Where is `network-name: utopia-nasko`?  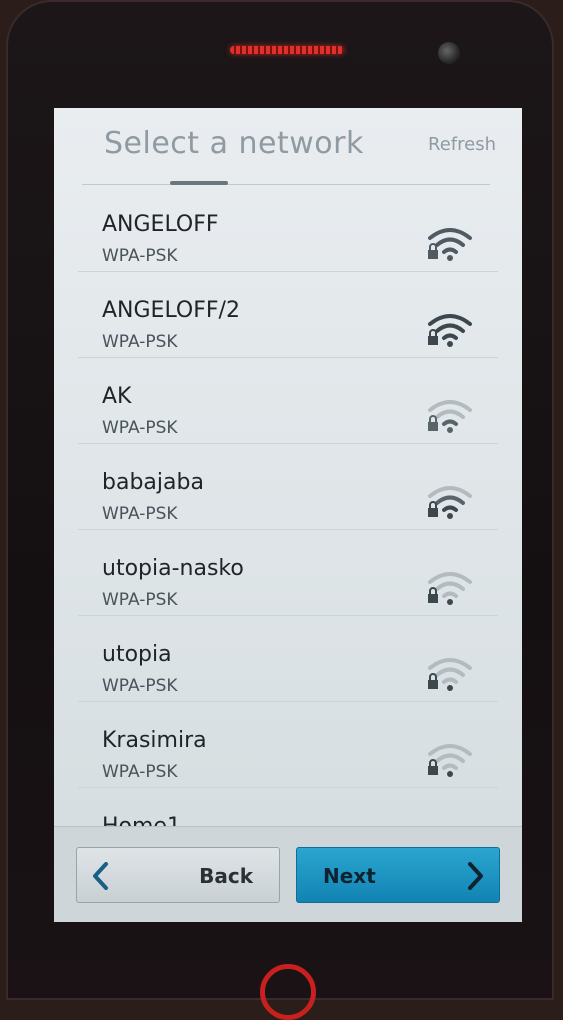 network-name: utopia-nasko is located at coordinates (173, 568).